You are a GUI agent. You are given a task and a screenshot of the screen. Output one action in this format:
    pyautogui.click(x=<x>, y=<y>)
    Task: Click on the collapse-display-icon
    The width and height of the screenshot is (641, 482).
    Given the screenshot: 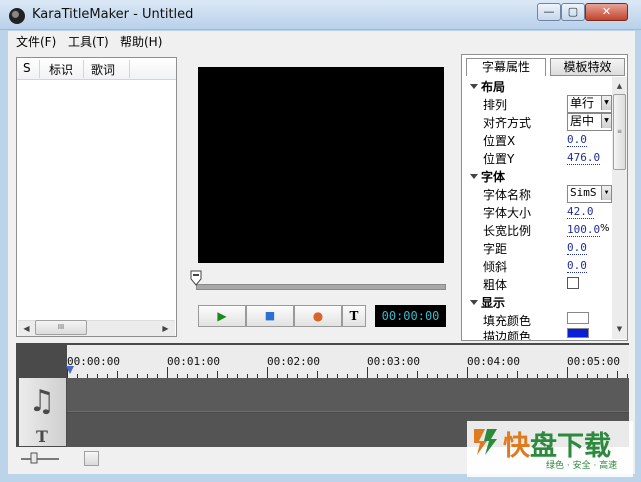 What is the action you would take?
    pyautogui.click(x=474, y=302)
    